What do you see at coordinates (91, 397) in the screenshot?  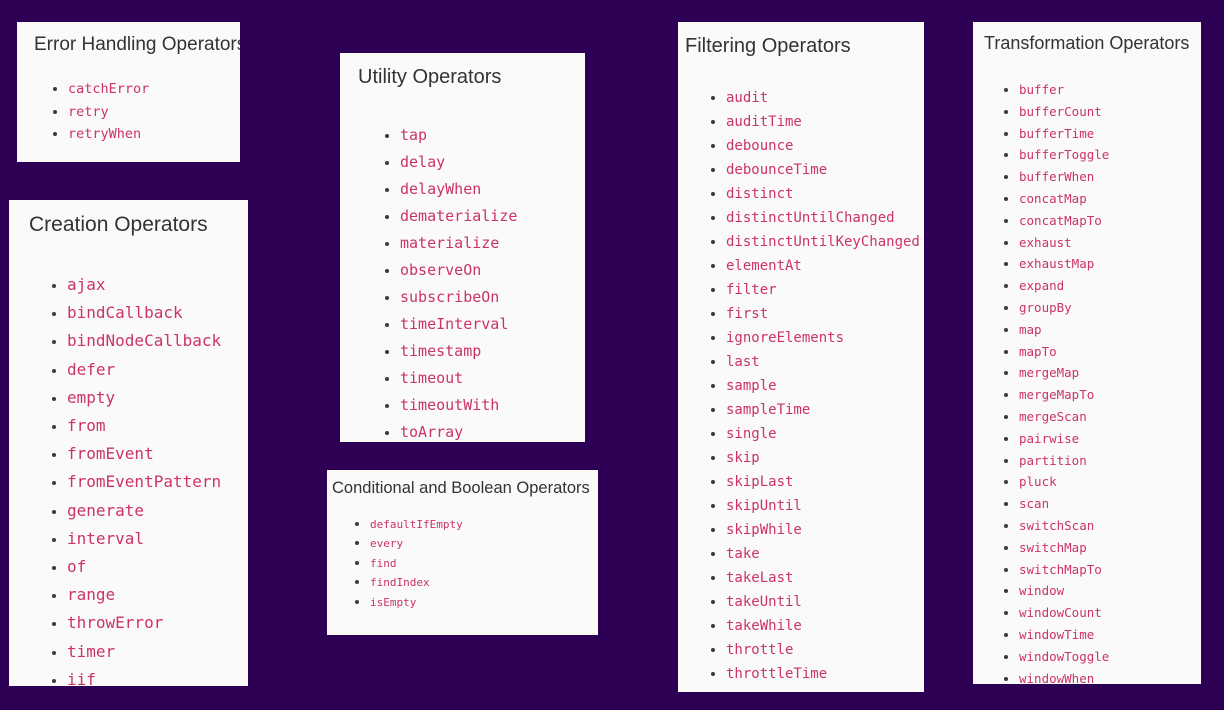 I see `operator-link: empty` at bounding box center [91, 397].